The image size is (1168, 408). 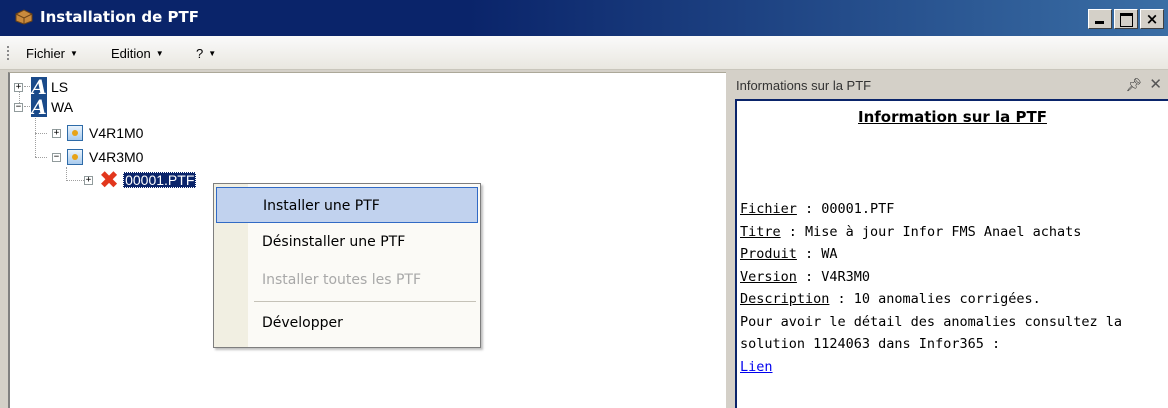 I want to click on info-heading-text: Information sur la PTF, so click(x=952, y=117).